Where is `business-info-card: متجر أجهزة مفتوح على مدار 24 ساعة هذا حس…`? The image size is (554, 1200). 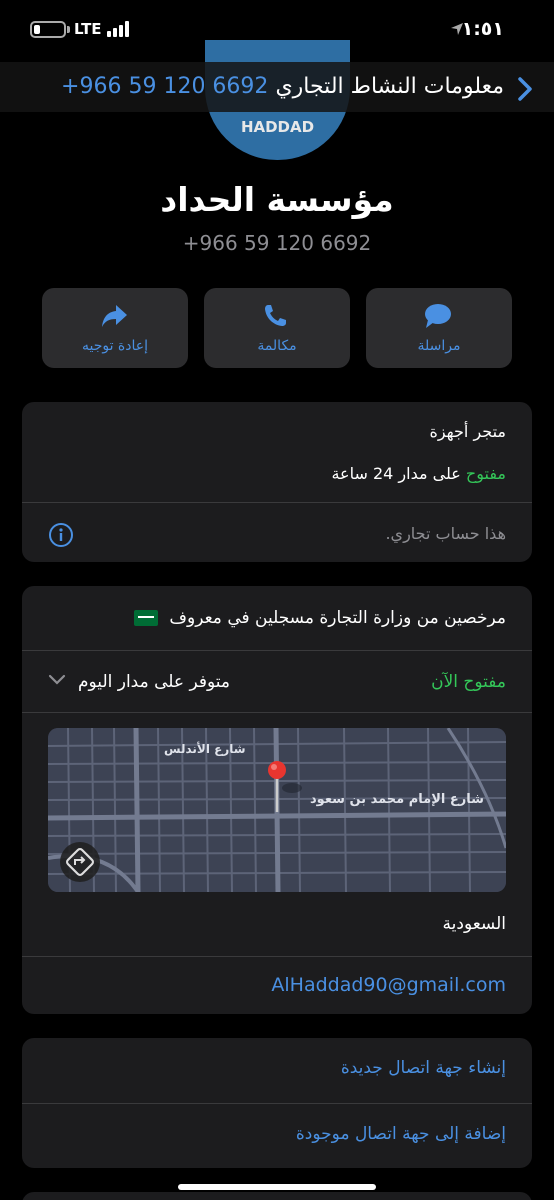
business-info-card: متجر أجهزة مفتوح على مدار 24 ساعة هذا حس… is located at coordinates (277, 482).